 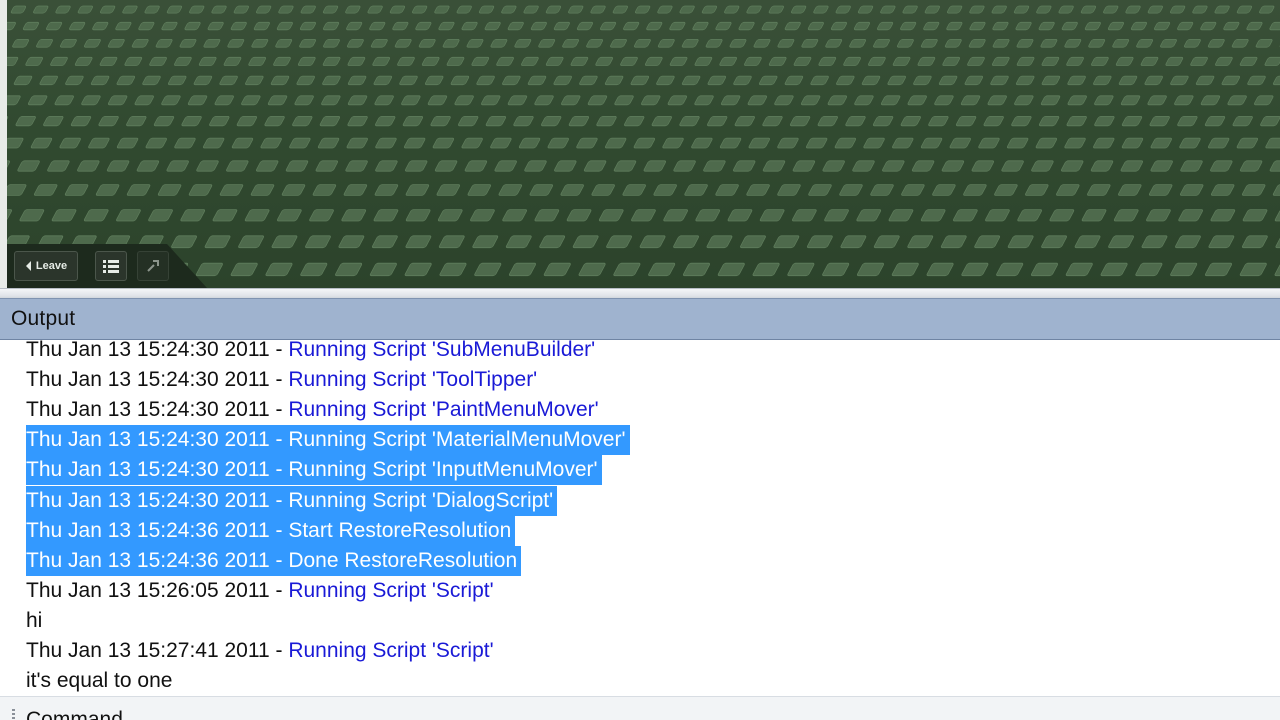 I want to click on line-message: Done RestoreResolution, so click(x=403, y=560).